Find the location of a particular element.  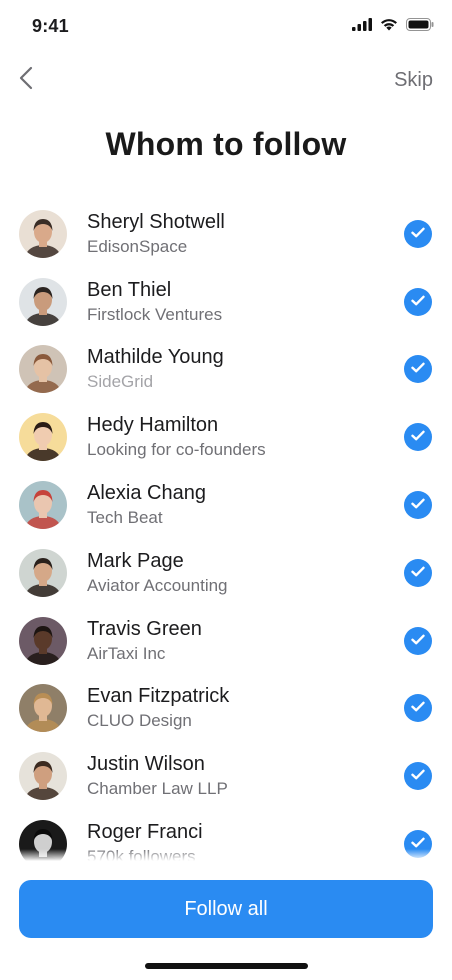

battery-icon is located at coordinates (420, 27).